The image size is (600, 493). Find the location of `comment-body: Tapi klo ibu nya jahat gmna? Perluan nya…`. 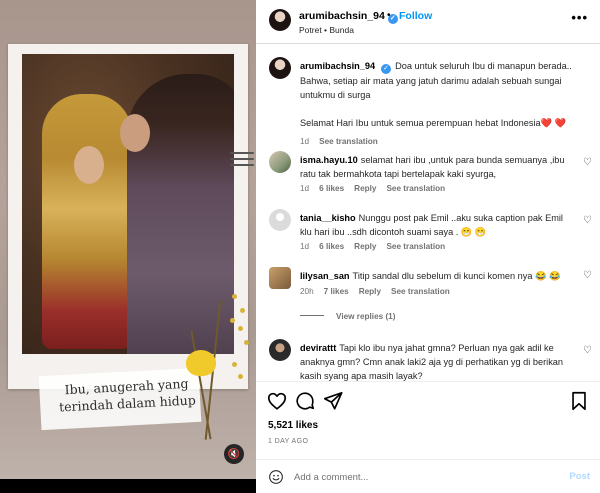

comment-body: Tapi klo ibu nya jahat gmna? Perluan nya… is located at coordinates (432, 362).